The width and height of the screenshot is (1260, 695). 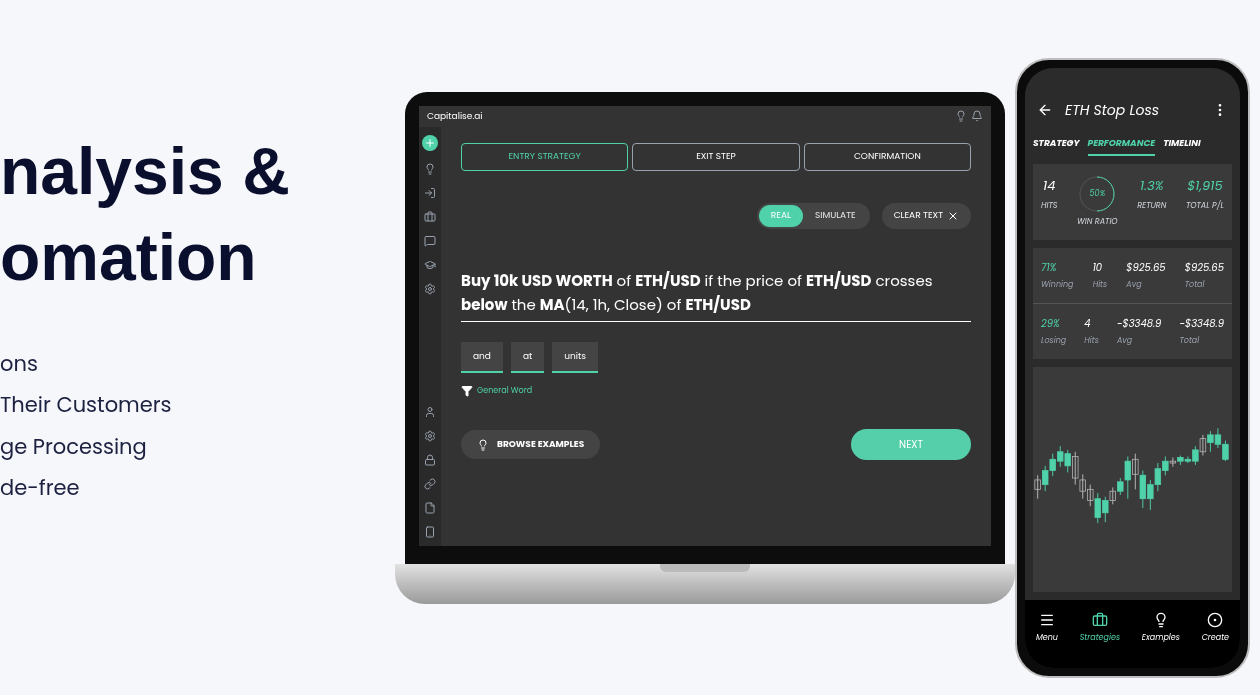 I want to click on win-ratio-gauge: 50%, so click(x=1097, y=194).